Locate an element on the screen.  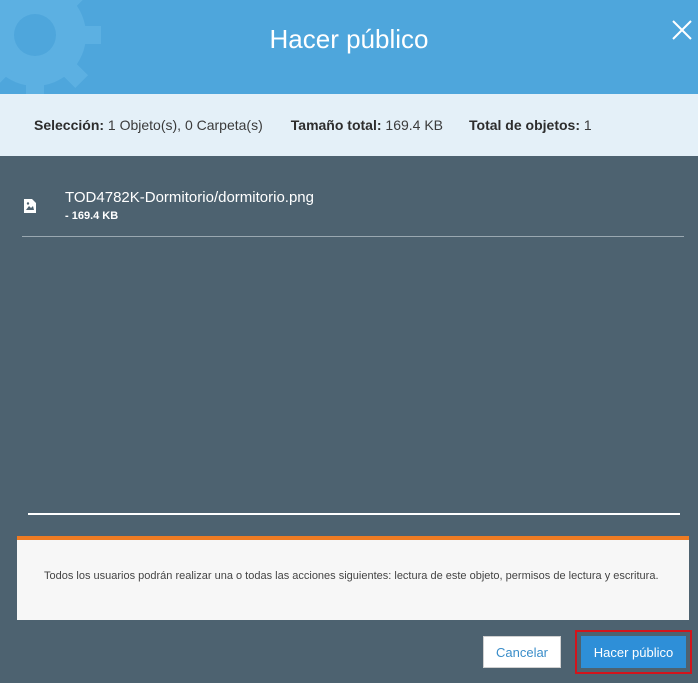
file-size: - 169.4 KB is located at coordinates (92, 216).